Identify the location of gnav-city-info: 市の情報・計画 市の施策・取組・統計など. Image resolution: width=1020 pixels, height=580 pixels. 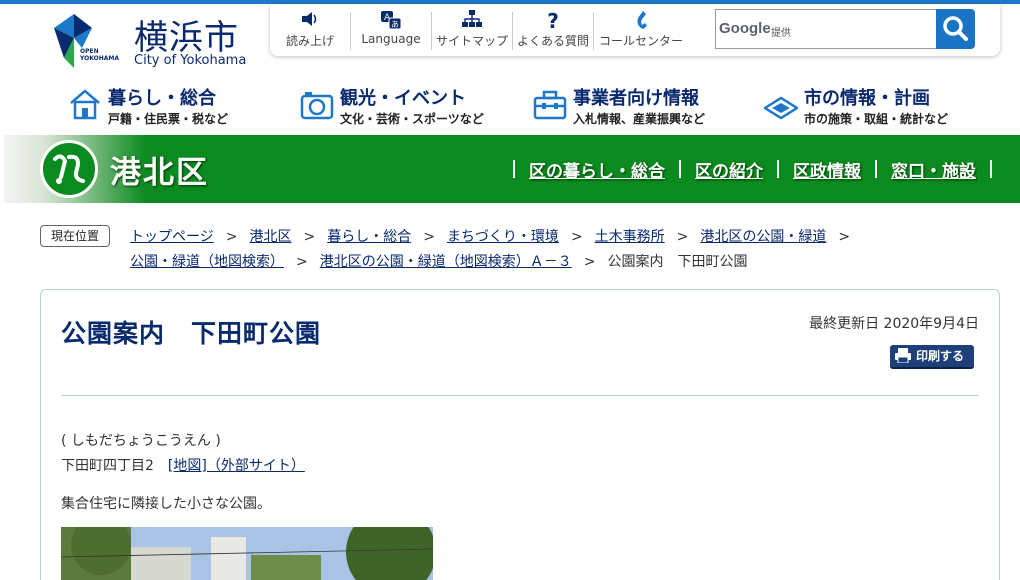
(874, 103).